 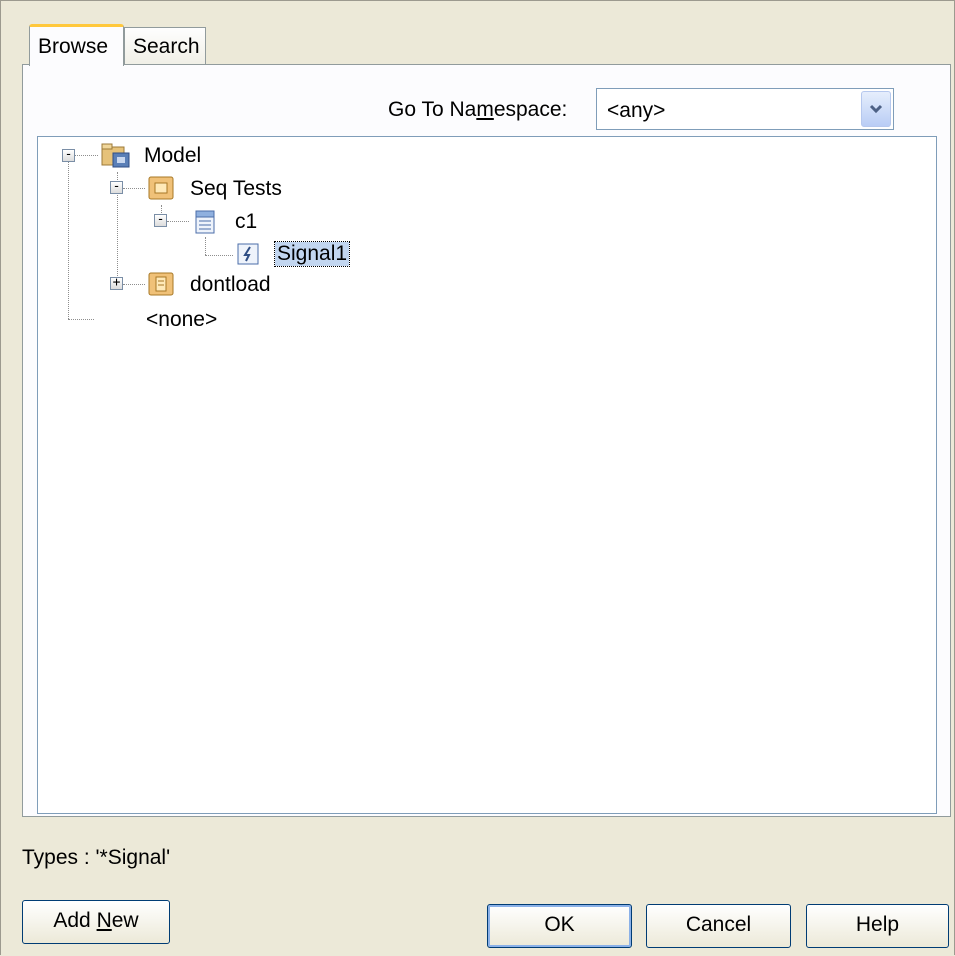 I want to click on tab-browse: Browse, so click(x=76, y=45).